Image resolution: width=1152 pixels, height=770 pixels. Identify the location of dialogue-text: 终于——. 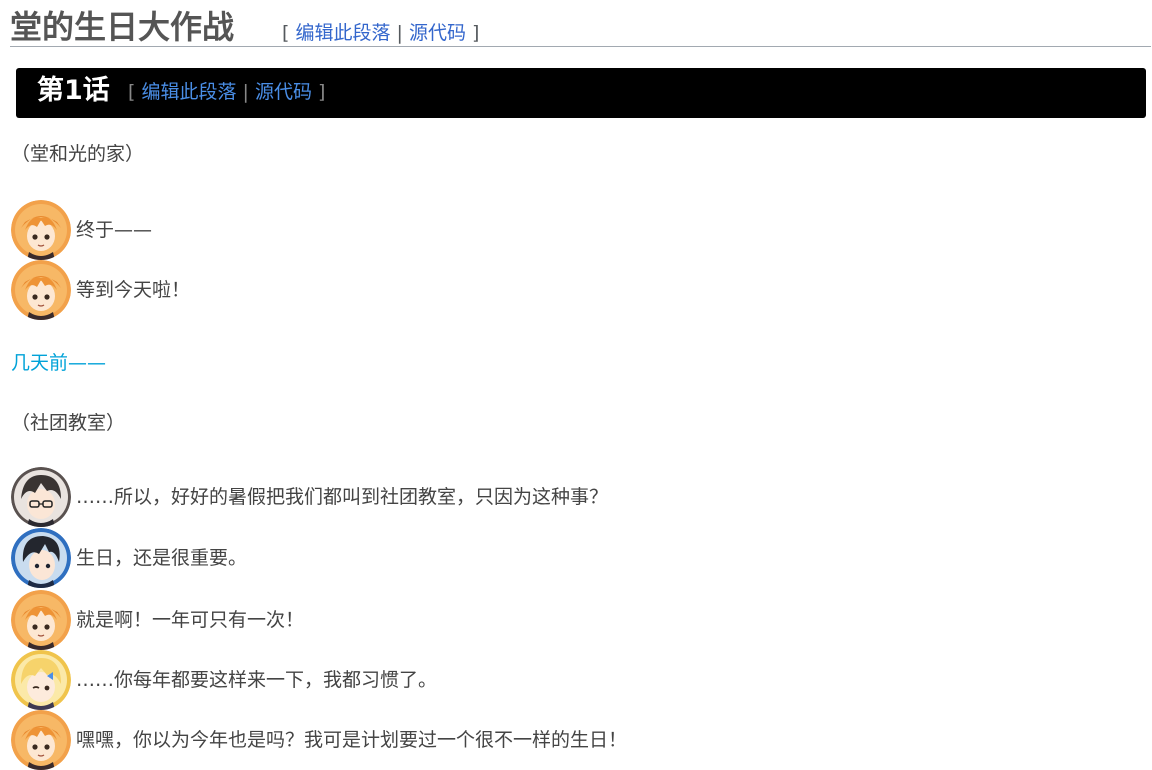
(114, 230).